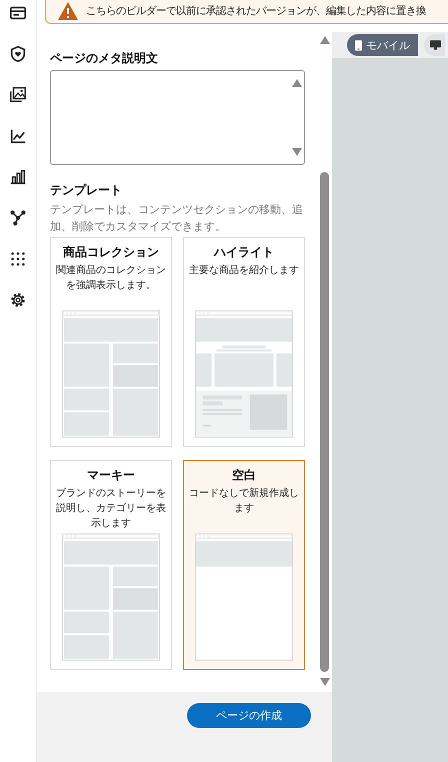 The image size is (448, 762). I want to click on template-card: ハイライト 主要な商品を紹介します, so click(244, 342).